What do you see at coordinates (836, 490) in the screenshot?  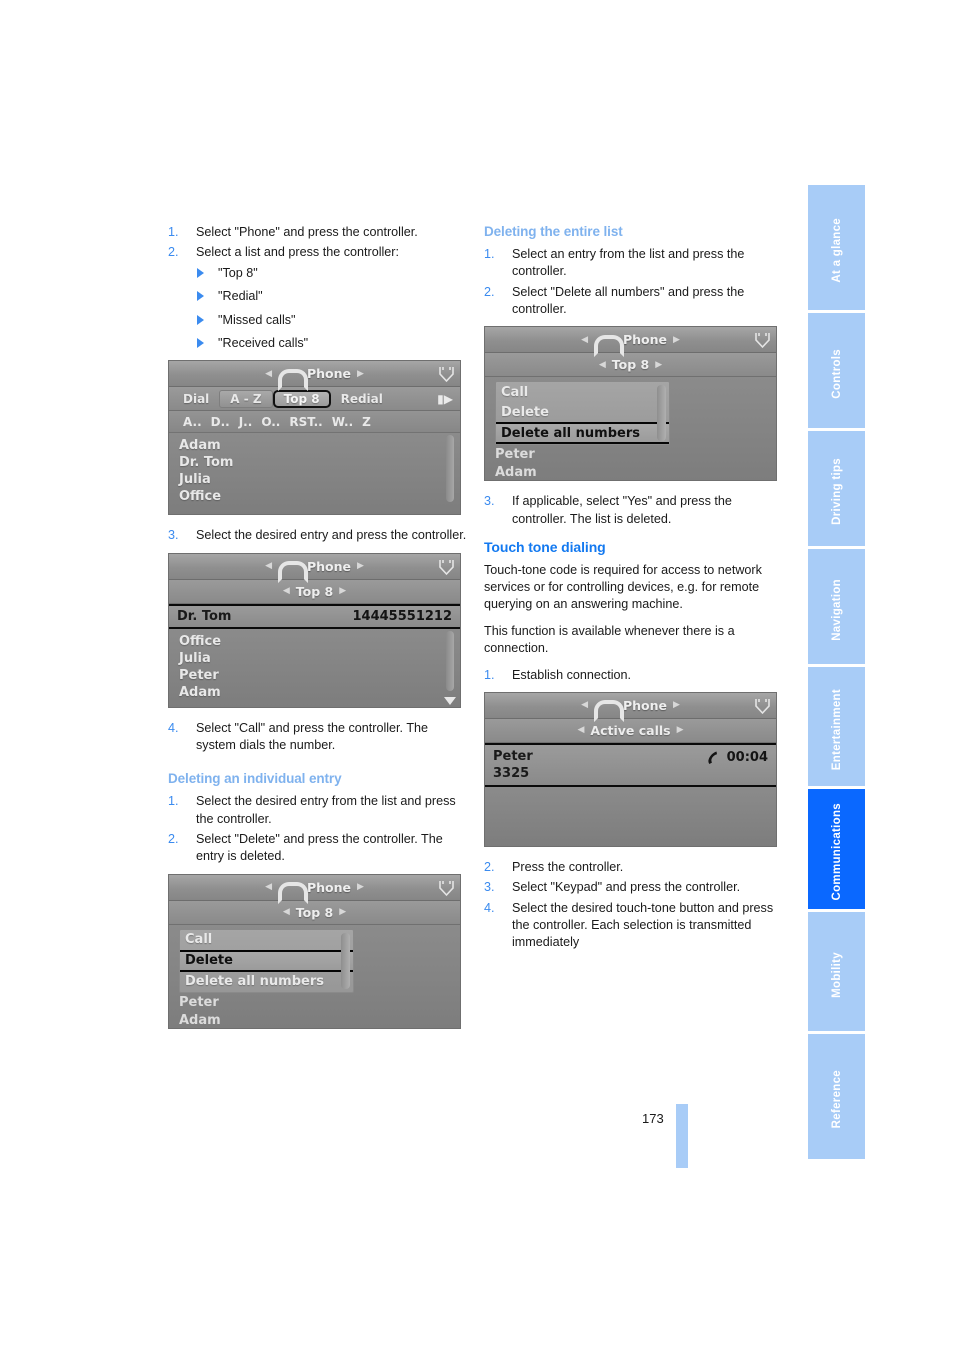 I see `sidebar-item-driving-tips: Driving tips` at bounding box center [836, 490].